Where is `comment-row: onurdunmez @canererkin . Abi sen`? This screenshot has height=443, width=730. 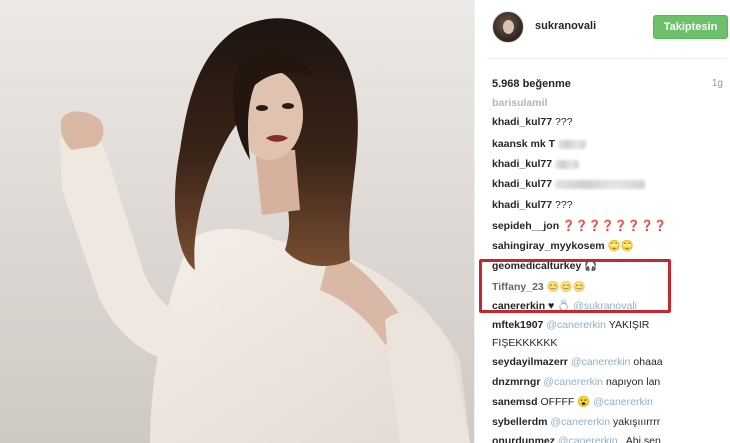 comment-row: onurdunmez @canererkin . Abi sen is located at coordinates (610, 438).